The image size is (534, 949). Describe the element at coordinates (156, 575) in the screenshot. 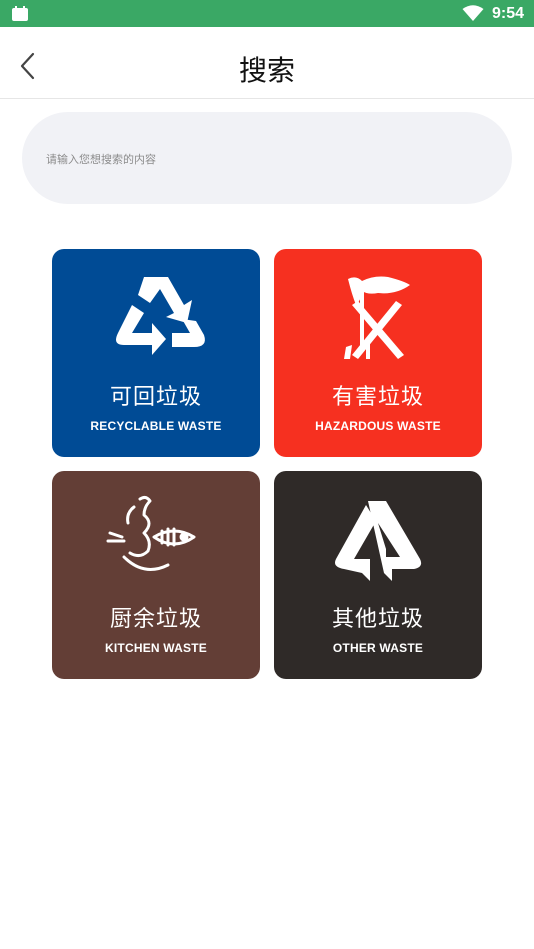

I see `category-card-kitchen: 厨余垃圾 KITCHEN WASTE` at that location.